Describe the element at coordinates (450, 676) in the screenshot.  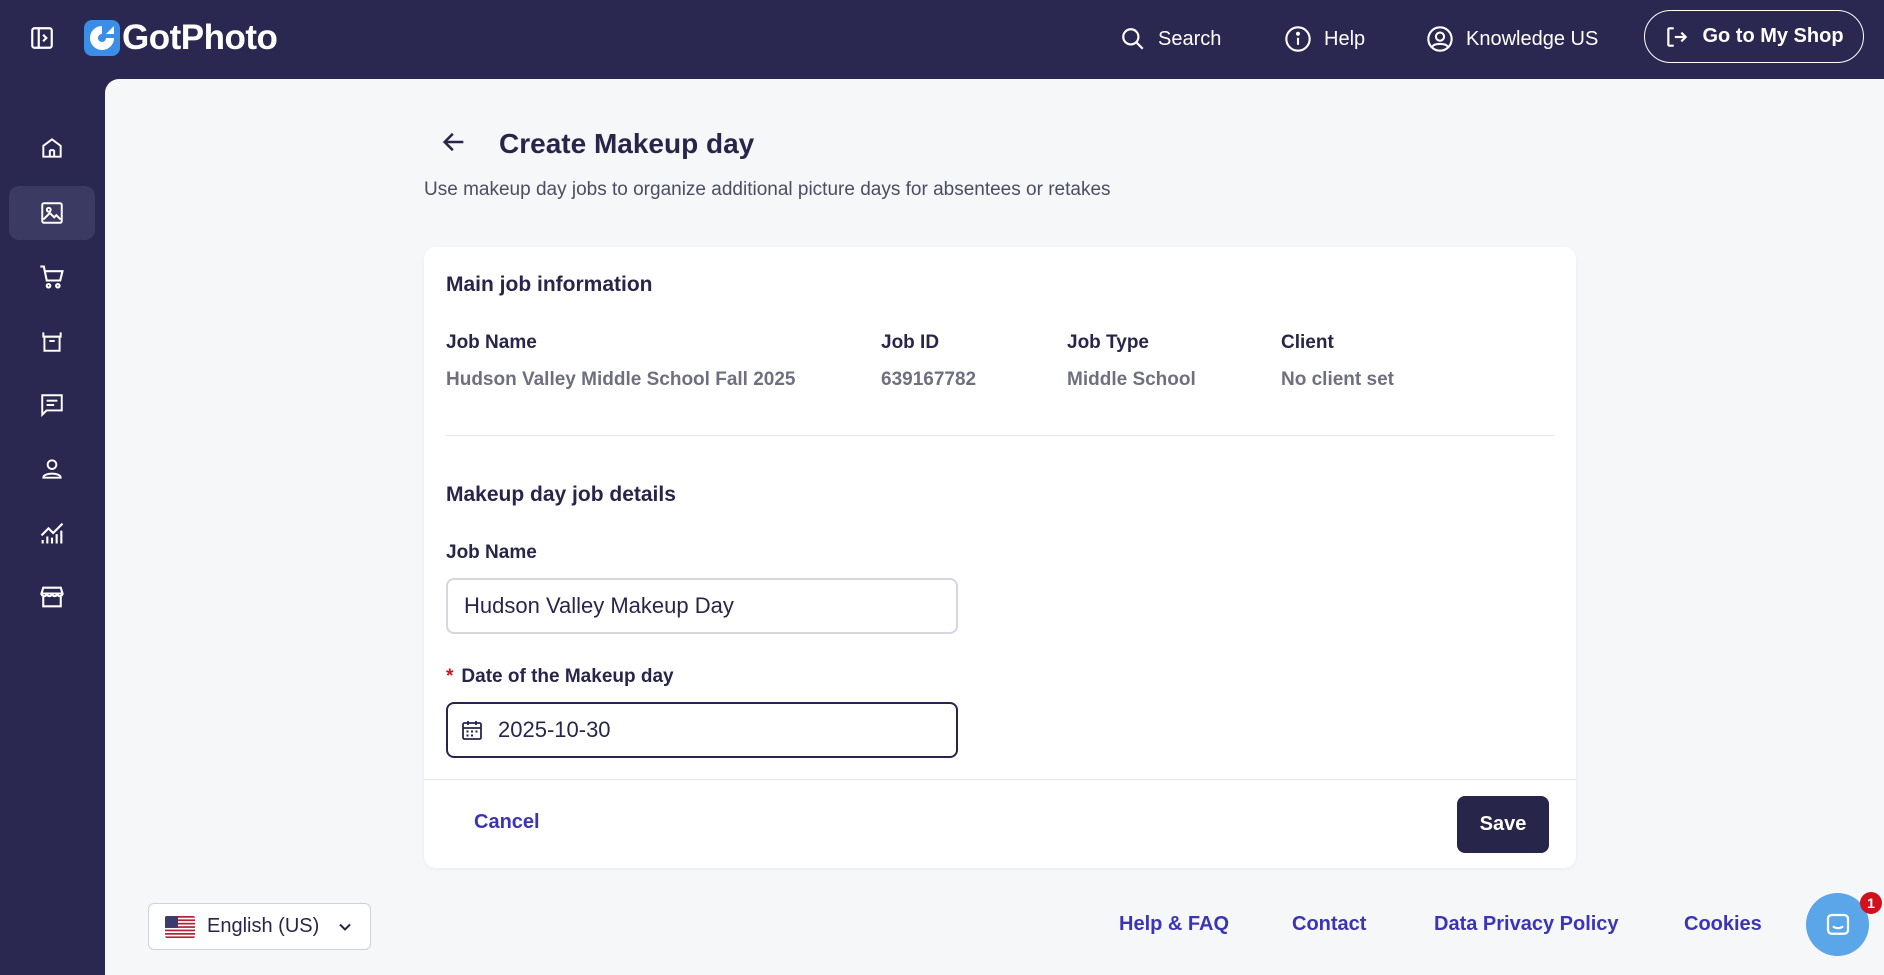
I see `required-marker: *` at that location.